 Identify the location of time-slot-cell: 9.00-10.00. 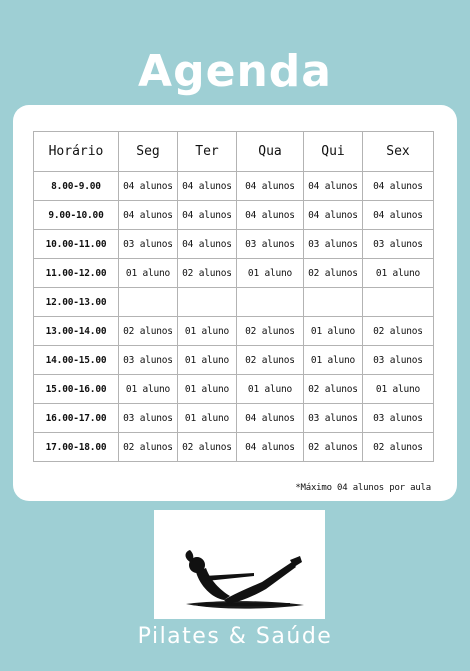
(76, 215).